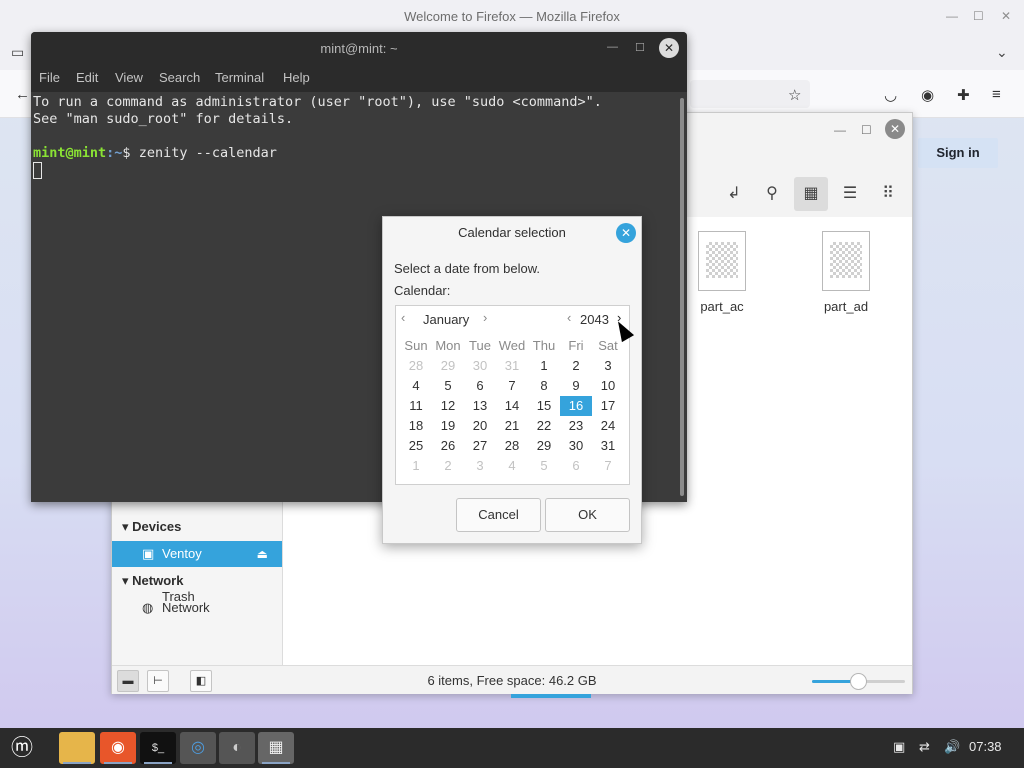 The width and height of the screenshot is (1024, 768). I want to click on menu-search: Search, so click(179, 77).